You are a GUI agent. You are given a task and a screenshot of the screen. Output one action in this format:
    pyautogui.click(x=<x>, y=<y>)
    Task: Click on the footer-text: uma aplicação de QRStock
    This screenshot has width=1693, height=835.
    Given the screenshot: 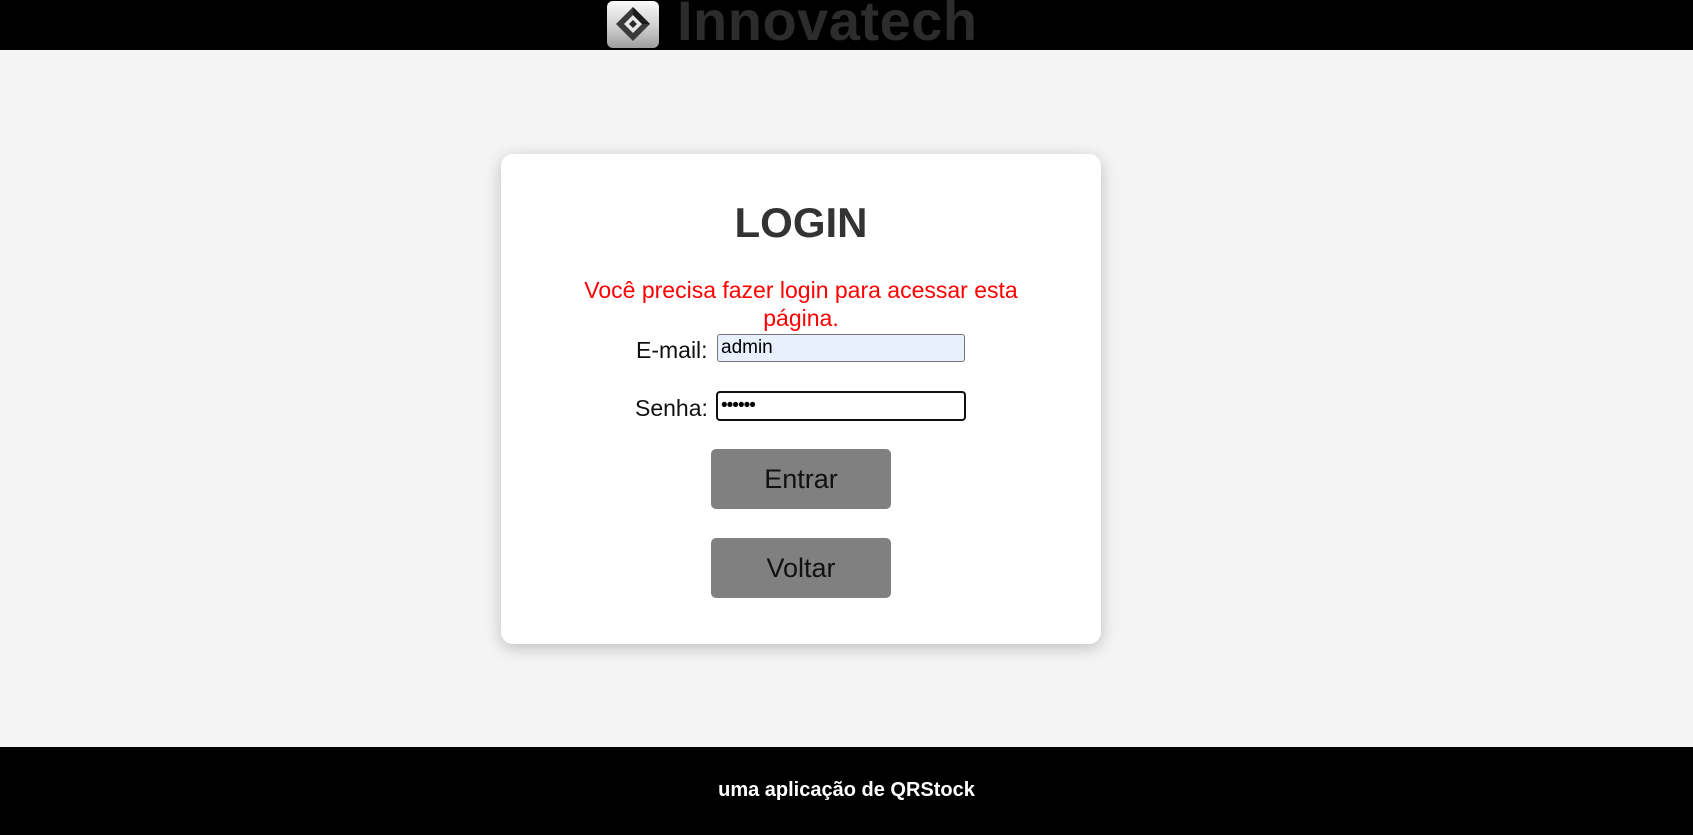 What is the action you would take?
    pyautogui.click(x=846, y=790)
    